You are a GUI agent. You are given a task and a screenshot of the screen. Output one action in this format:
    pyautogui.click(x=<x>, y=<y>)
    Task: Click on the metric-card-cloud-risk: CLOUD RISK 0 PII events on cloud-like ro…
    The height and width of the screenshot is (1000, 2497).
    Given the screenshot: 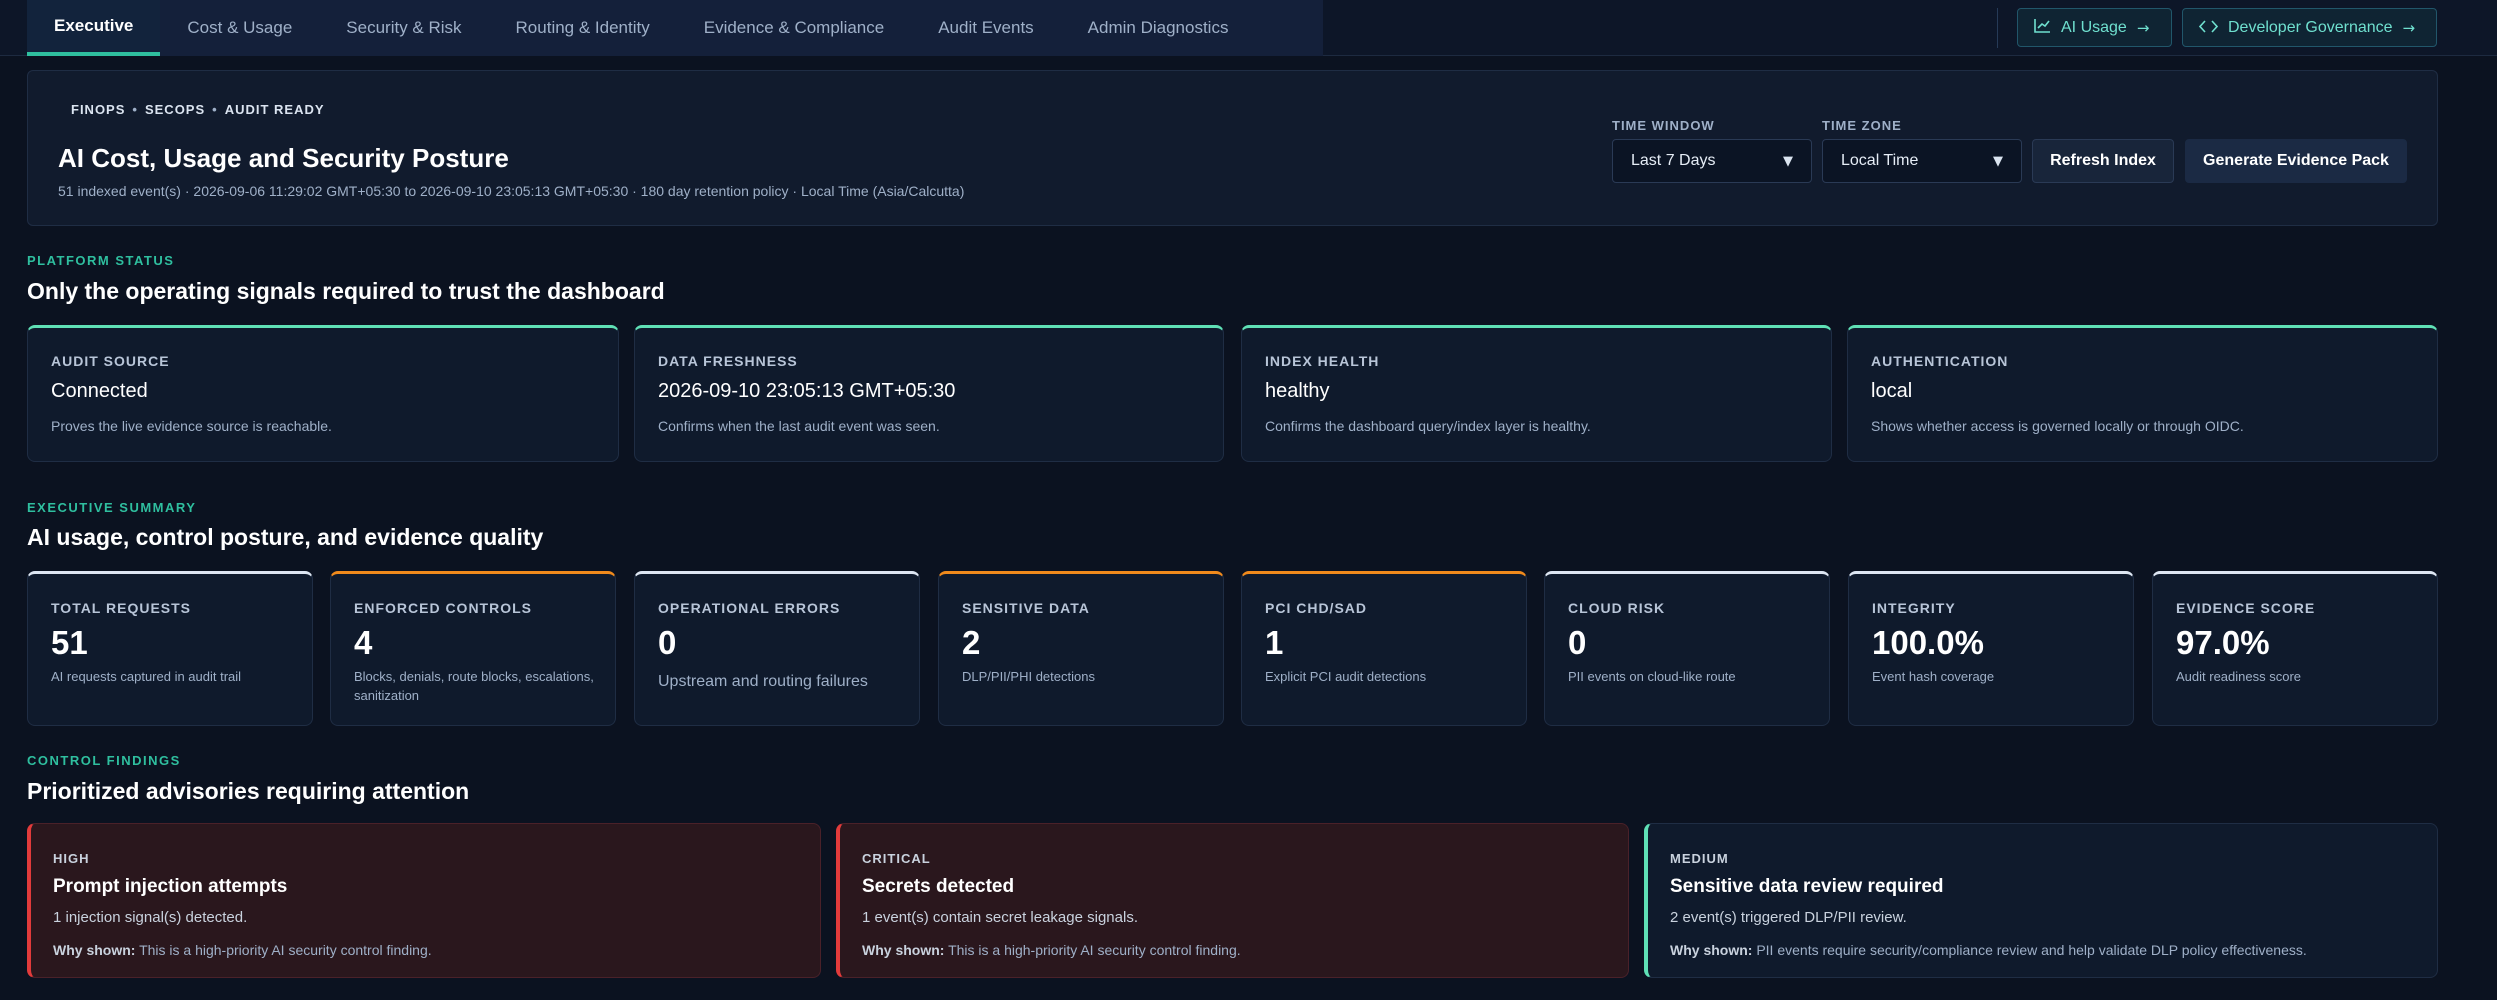 What is the action you would take?
    pyautogui.click(x=1687, y=648)
    